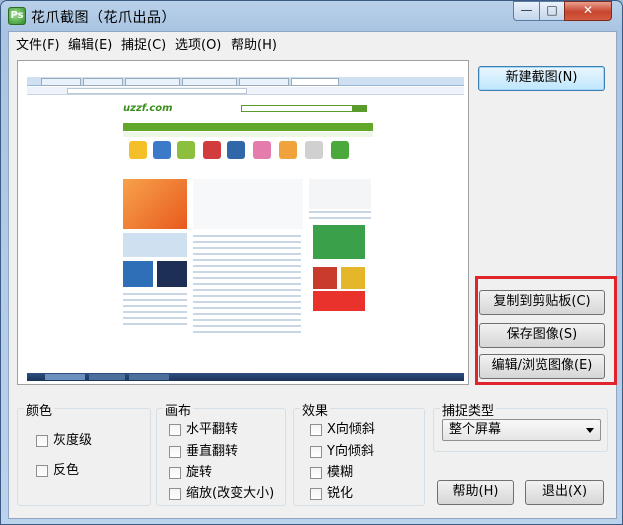  Describe the element at coordinates (103, 18) in the screenshot. I see `window-title: 花爪截图（花爪出品）` at that location.